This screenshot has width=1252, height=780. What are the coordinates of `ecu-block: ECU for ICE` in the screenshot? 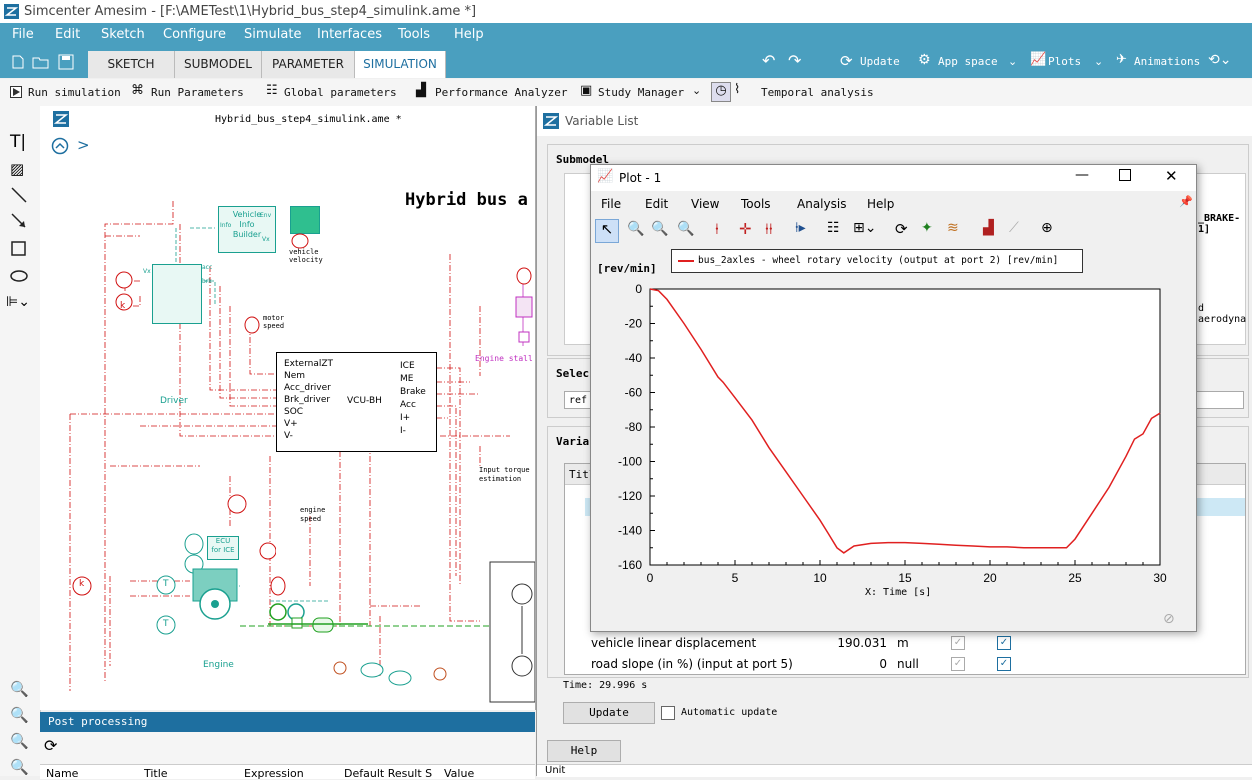 It's located at (223, 548).